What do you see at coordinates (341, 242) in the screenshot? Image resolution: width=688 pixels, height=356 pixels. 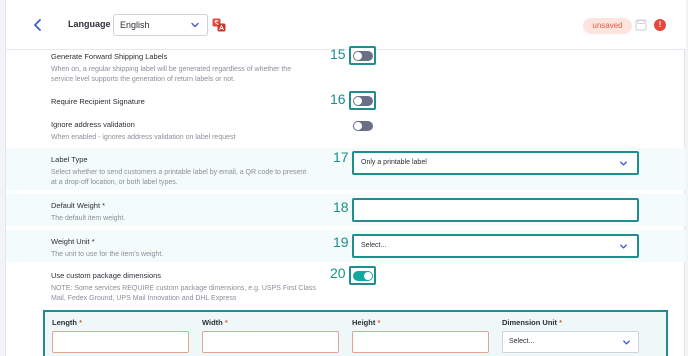 I see `marker-19: 19` at bounding box center [341, 242].